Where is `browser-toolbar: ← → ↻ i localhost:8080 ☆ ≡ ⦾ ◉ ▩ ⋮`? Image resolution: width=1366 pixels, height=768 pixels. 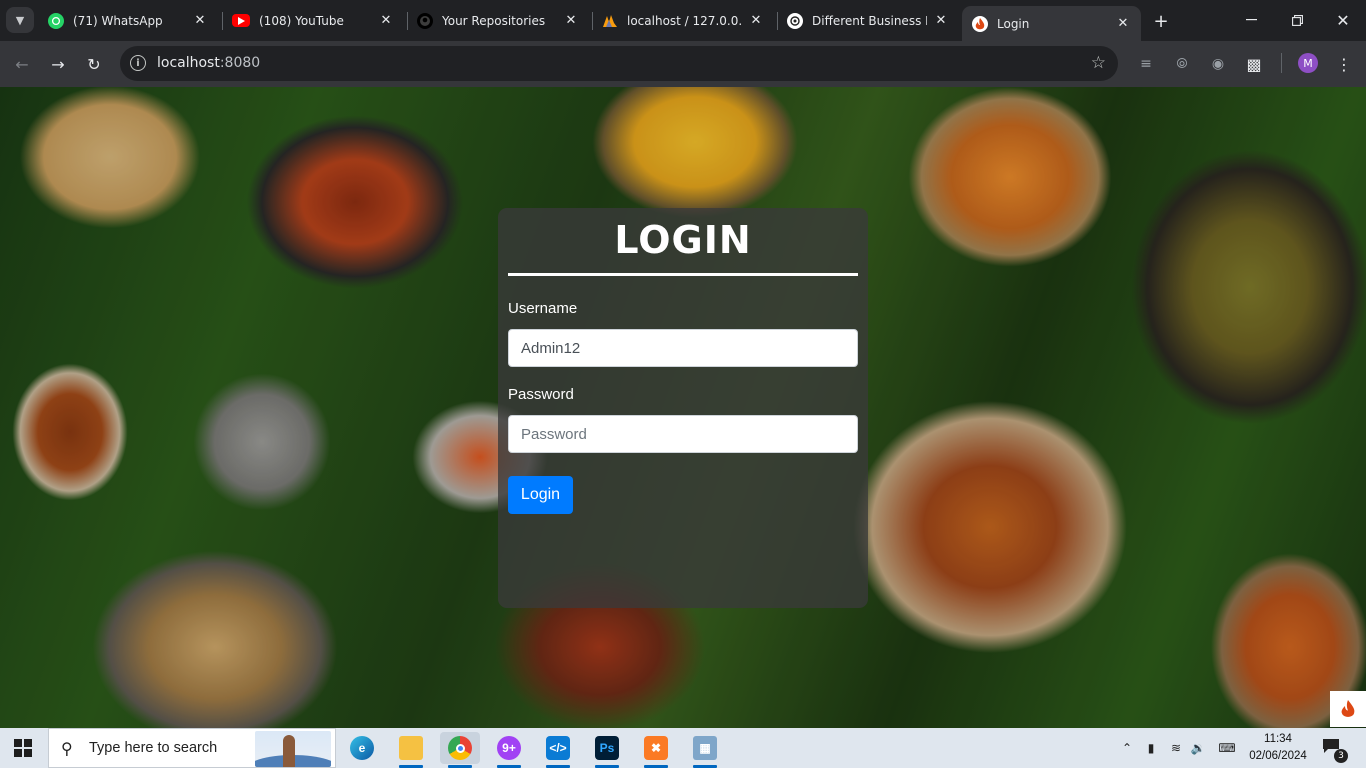 browser-toolbar: ← → ↻ i localhost:8080 ☆ ≡ ⦾ ◉ ▩ ⋮ is located at coordinates (683, 64).